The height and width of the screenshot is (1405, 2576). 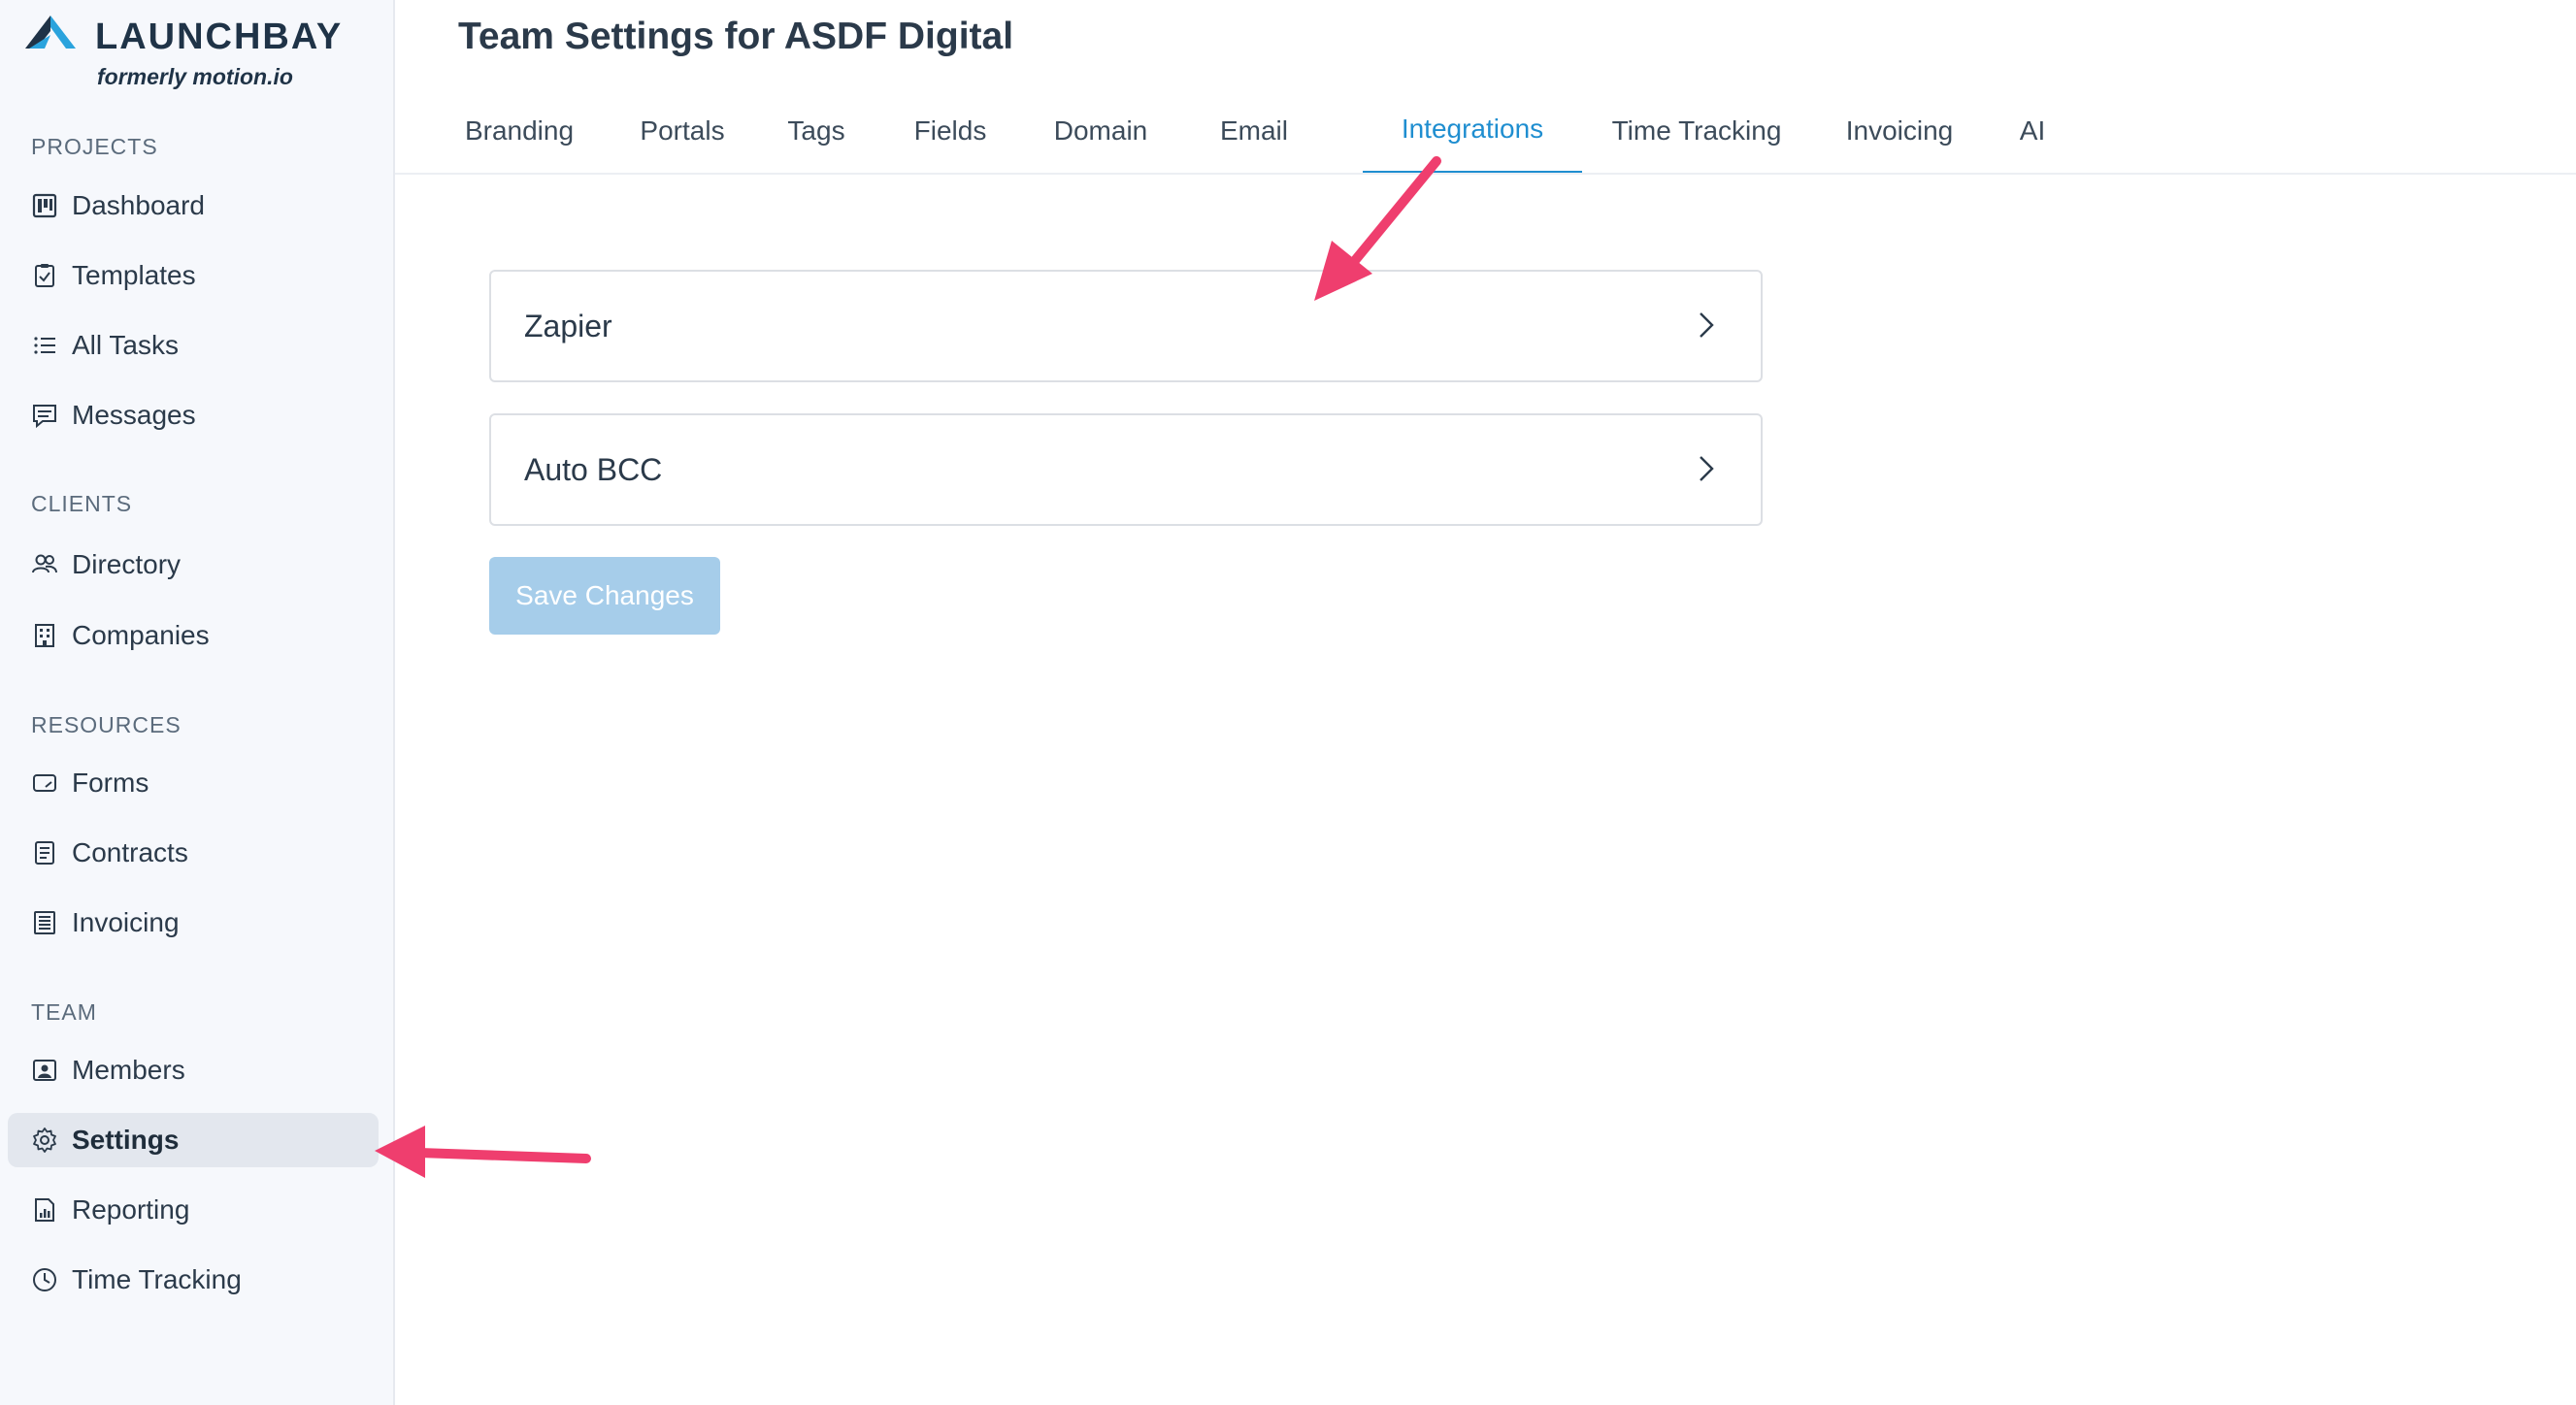 What do you see at coordinates (138, 205) in the screenshot?
I see `sidebar-item-label: Dashboard` at bounding box center [138, 205].